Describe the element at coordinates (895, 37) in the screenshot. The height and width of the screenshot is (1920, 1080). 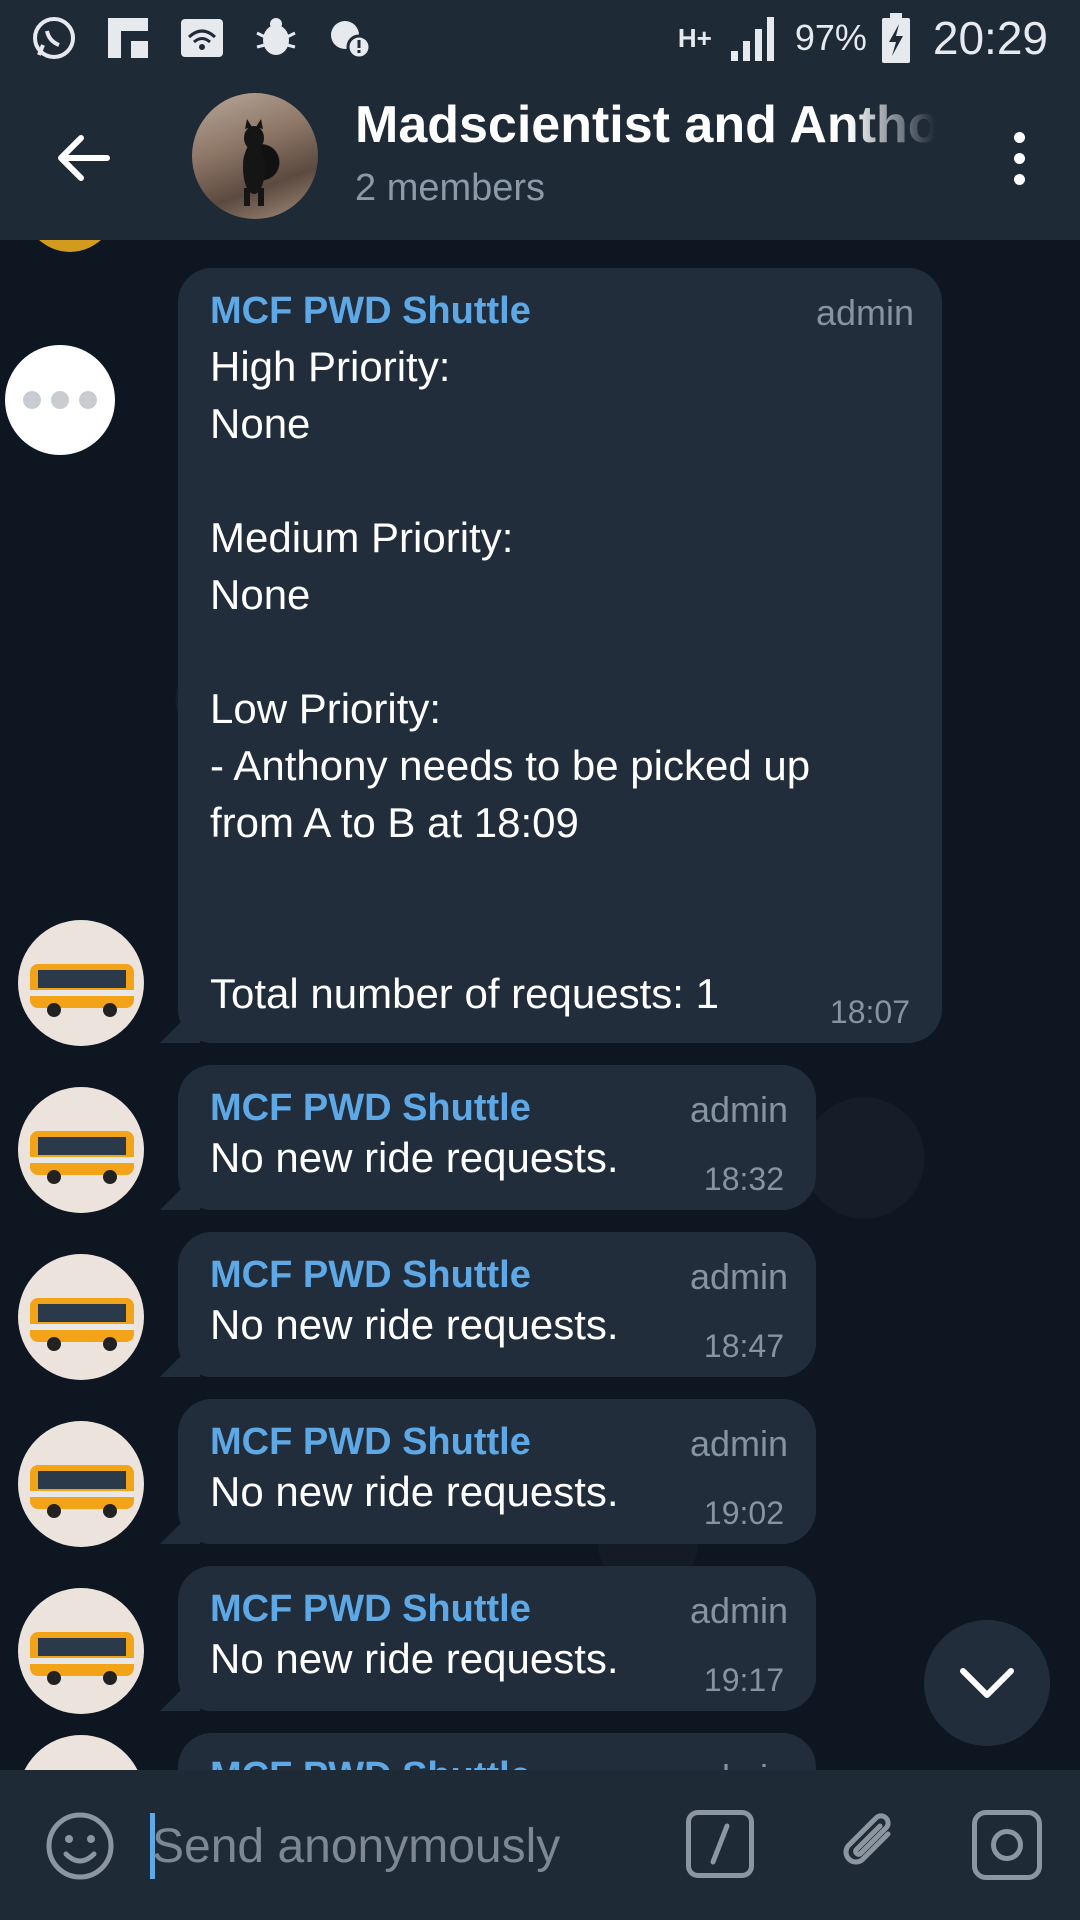
I see `battery-charging-icon` at that location.